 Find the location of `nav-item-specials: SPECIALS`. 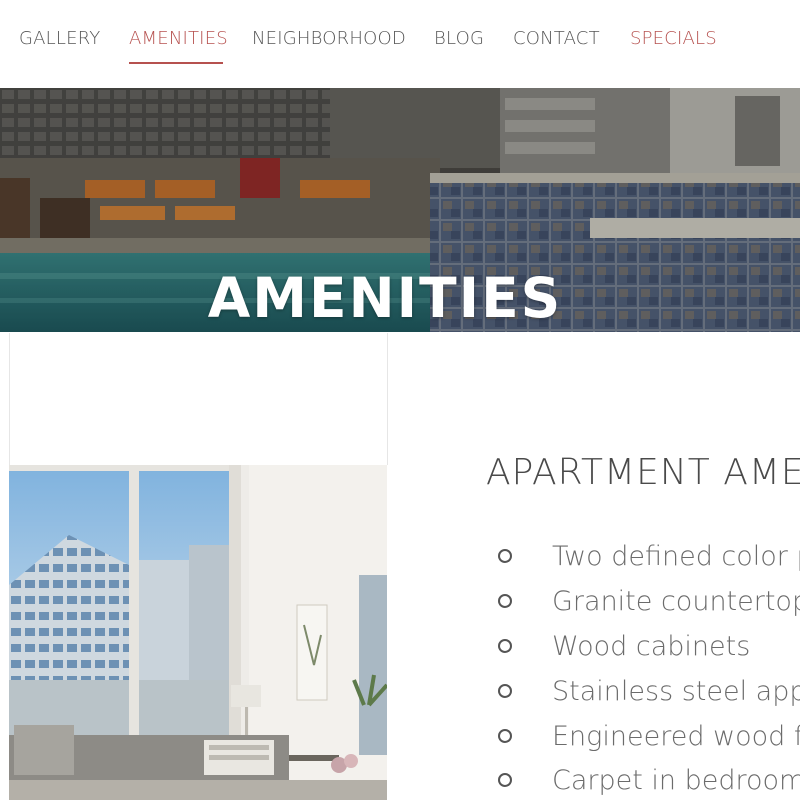

nav-item-specials: SPECIALS is located at coordinates (673, 38).